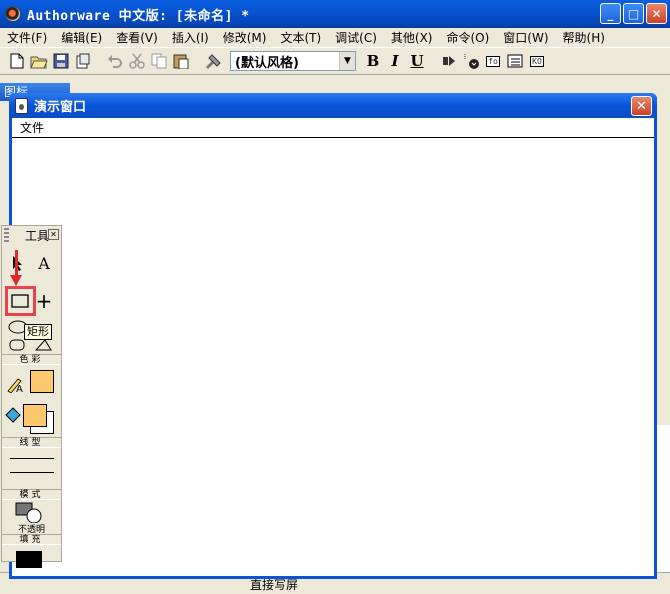 The height and width of the screenshot is (594, 670). What do you see at coordinates (16, 268) in the screenshot?
I see `red-arrow-indicator` at bounding box center [16, 268].